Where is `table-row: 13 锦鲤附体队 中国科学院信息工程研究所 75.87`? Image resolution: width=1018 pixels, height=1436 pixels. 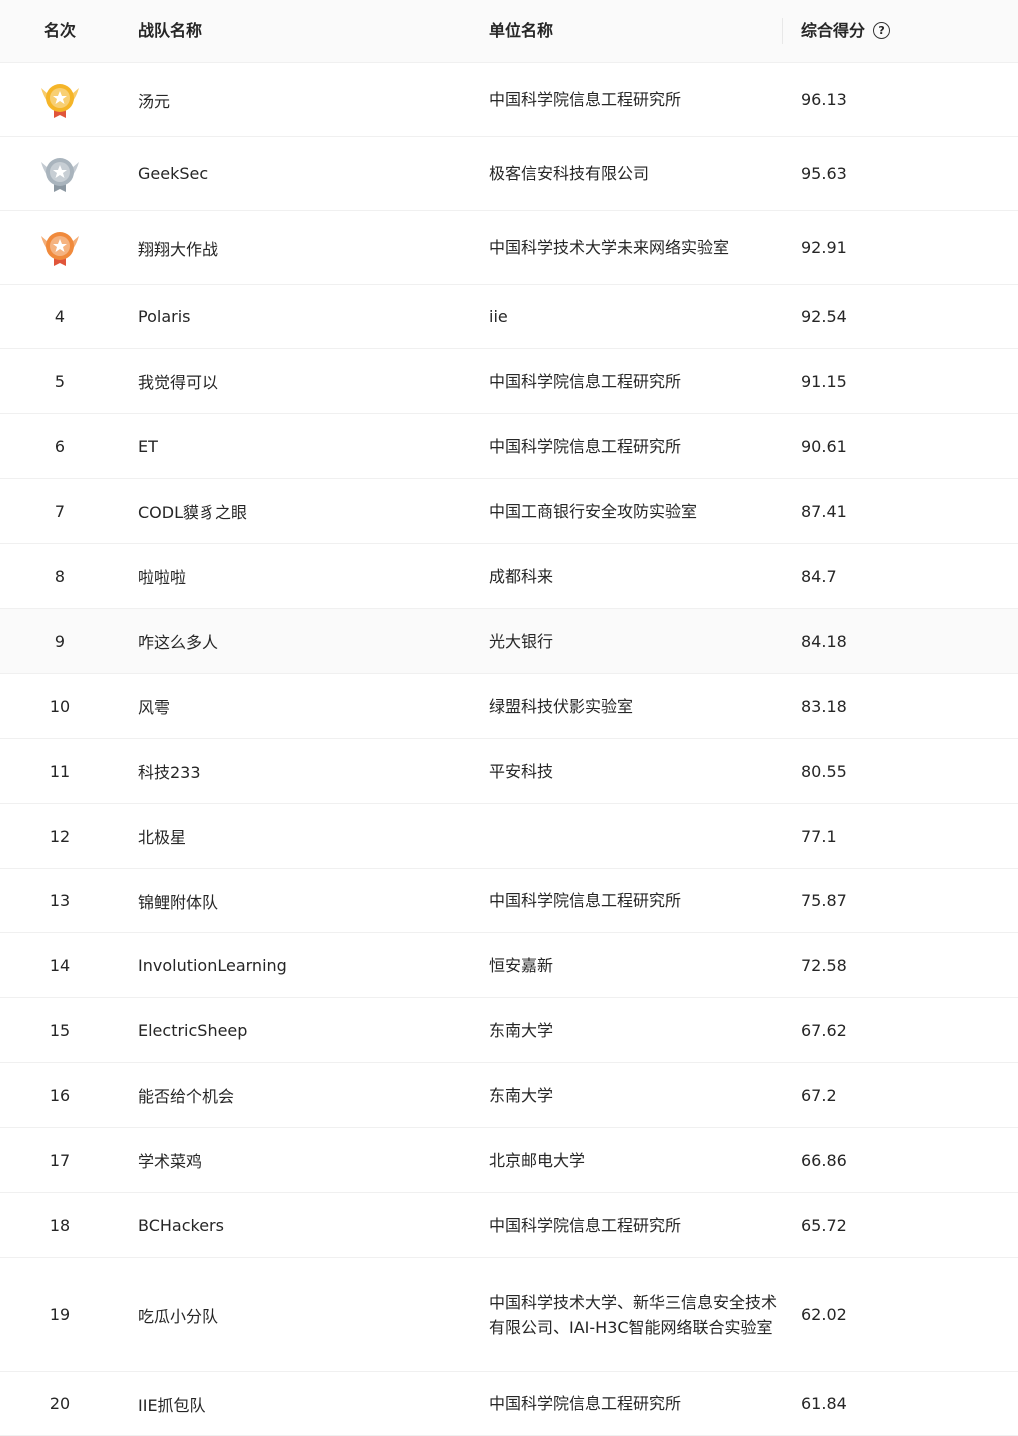
table-row: 13 锦鲤附体队 中国科学院信息工程研究所 75.87 is located at coordinates (509, 901).